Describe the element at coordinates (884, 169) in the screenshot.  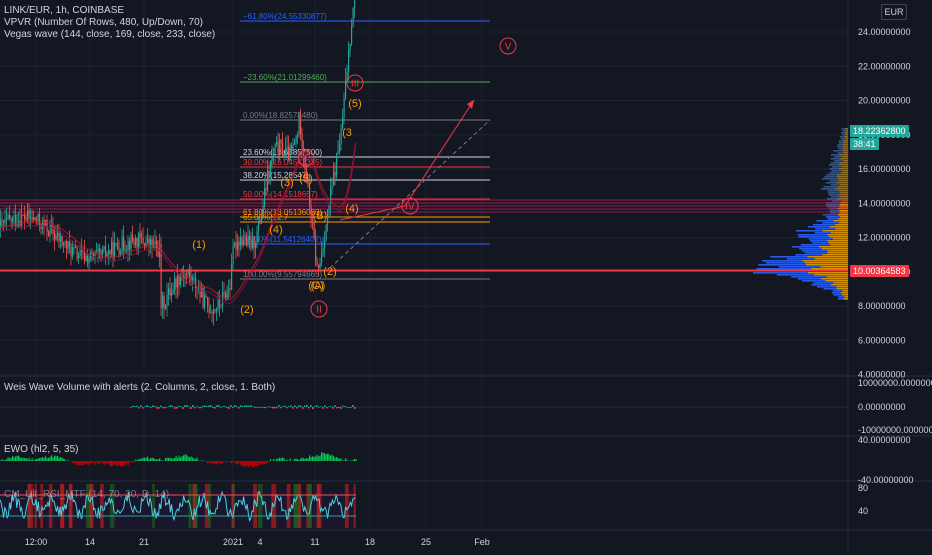
I see `price-axis-label: 16.00000000` at that location.